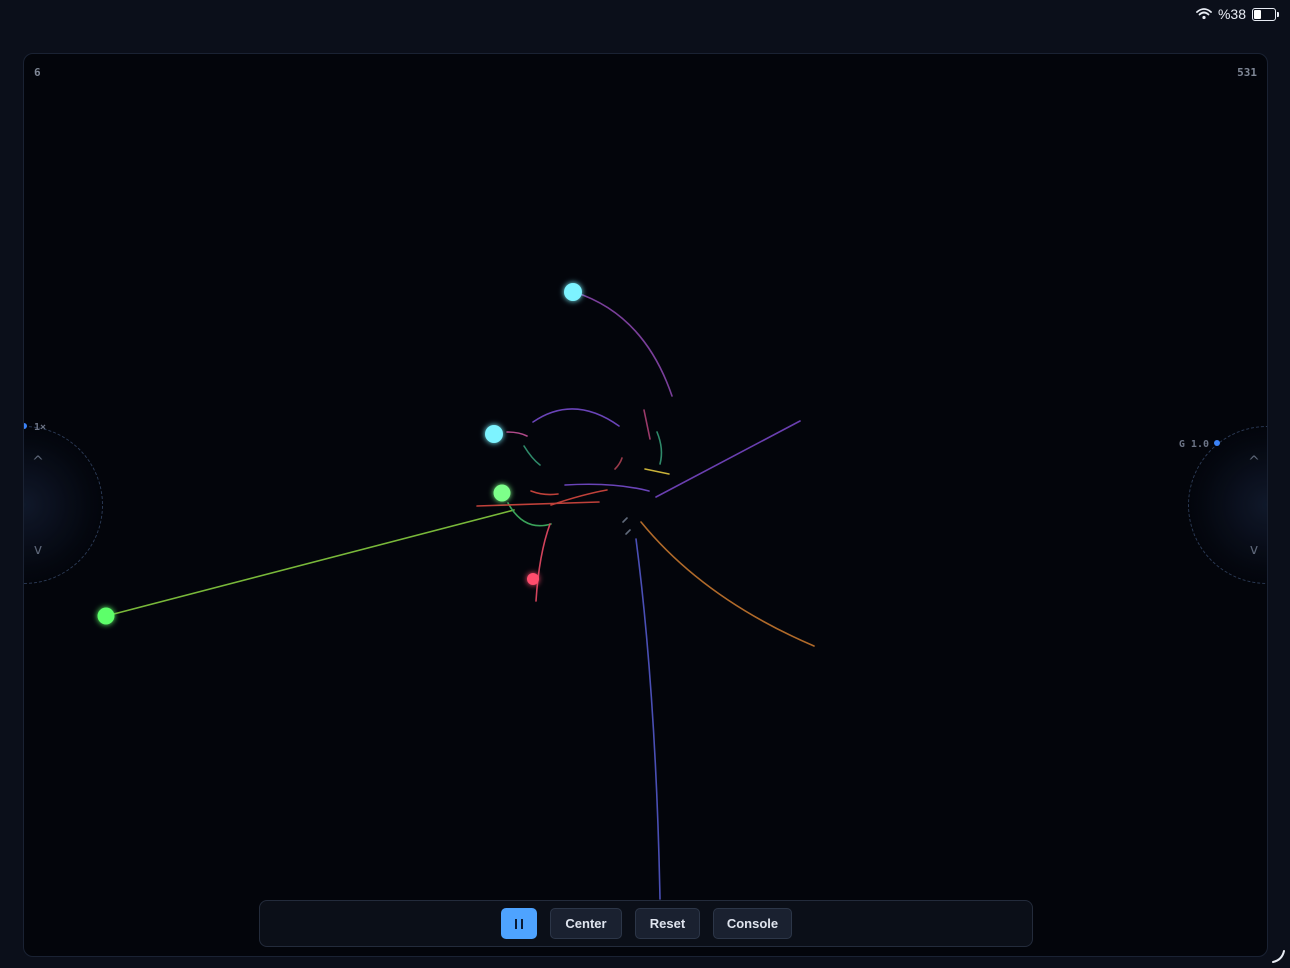 The height and width of the screenshot is (968, 1290). What do you see at coordinates (1204, 14) in the screenshot?
I see `wifi-icon` at bounding box center [1204, 14].